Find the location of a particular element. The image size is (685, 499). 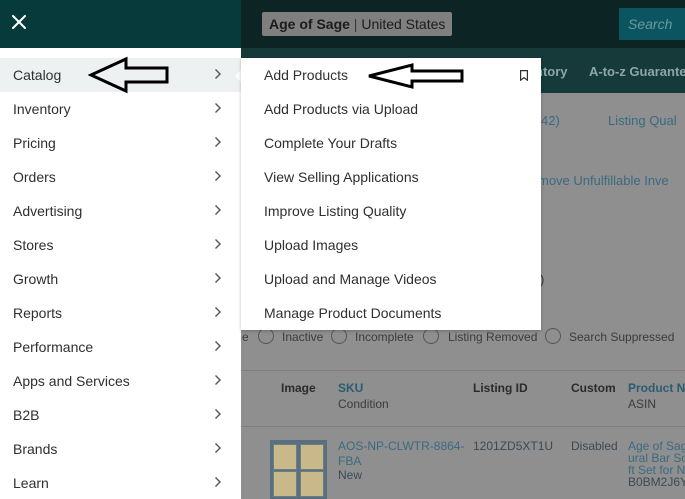

sidebar-item-stores: Stores is located at coordinates (120, 245).